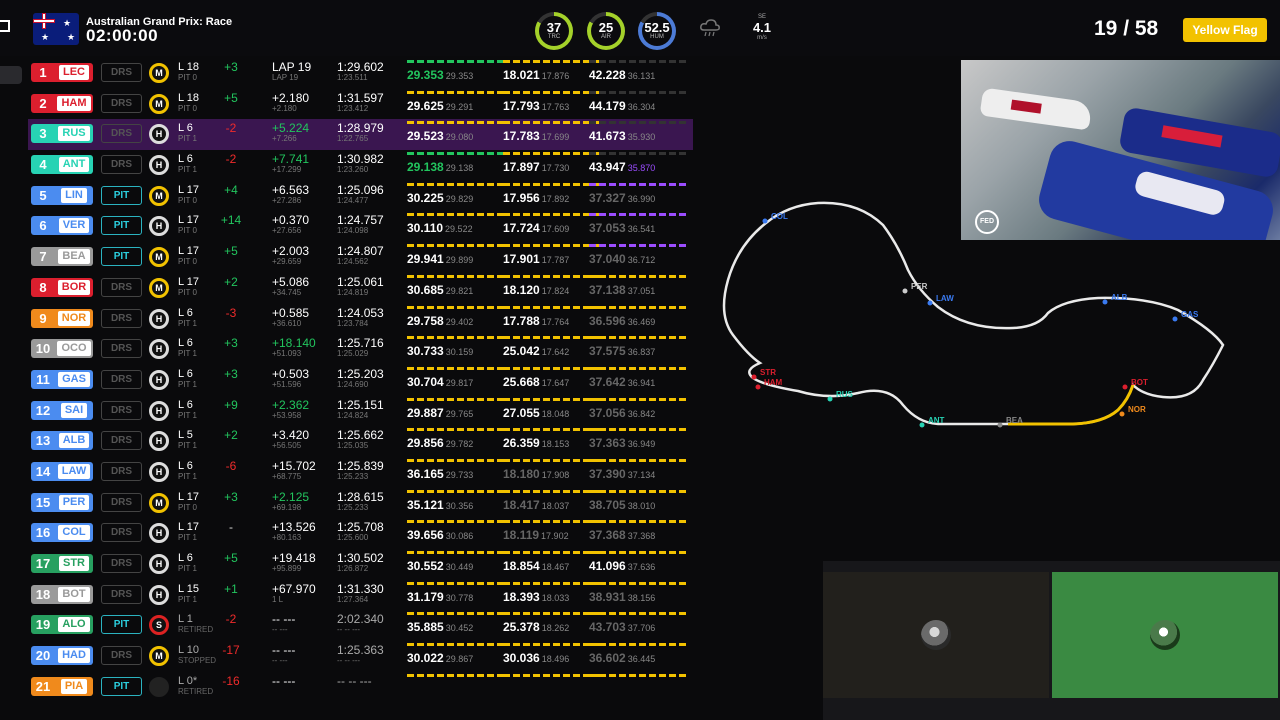  I want to click on sector-1-time: 30.552 30.449, so click(457, 561).